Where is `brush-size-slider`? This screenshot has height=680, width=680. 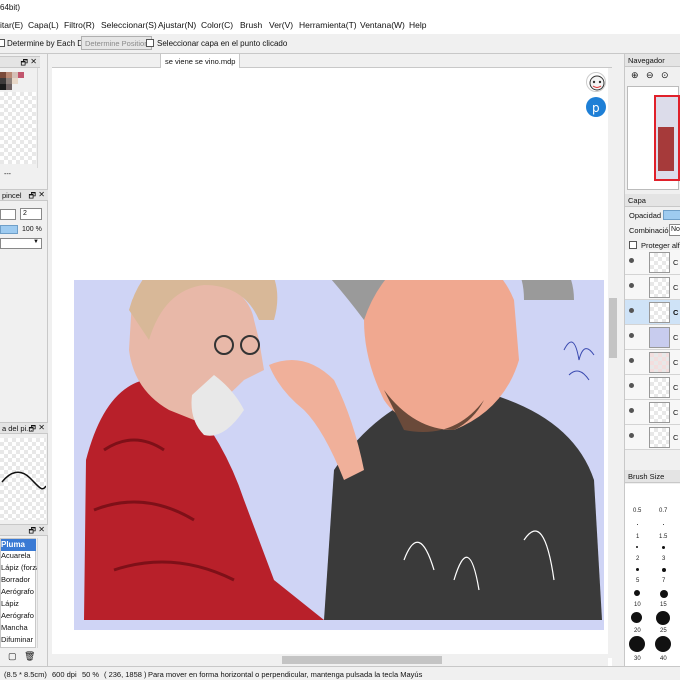
brush-size-slider is located at coordinates (8, 214).